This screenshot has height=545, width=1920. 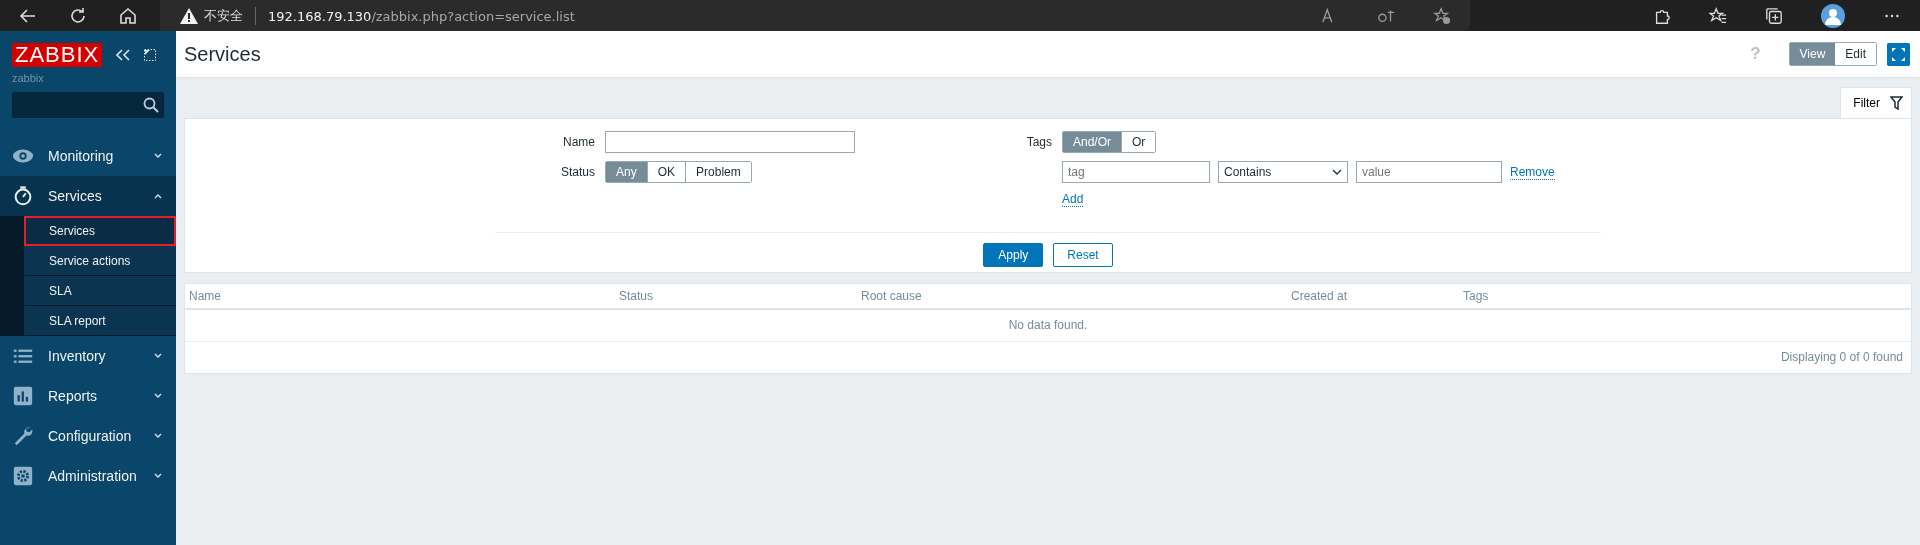 I want to click on url-field: 192.168.79.130/zabbix.php?action=service.list, so click(x=421, y=15).